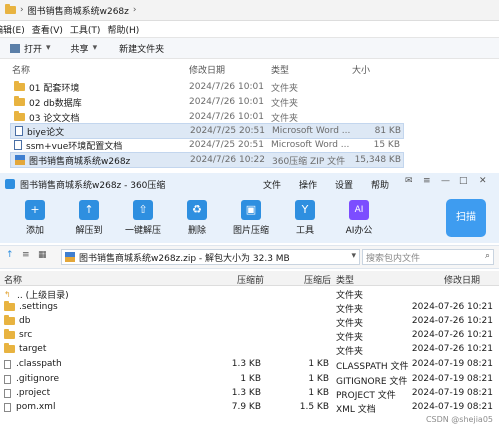  I want to click on tool-label: AI办公, so click(359, 231).